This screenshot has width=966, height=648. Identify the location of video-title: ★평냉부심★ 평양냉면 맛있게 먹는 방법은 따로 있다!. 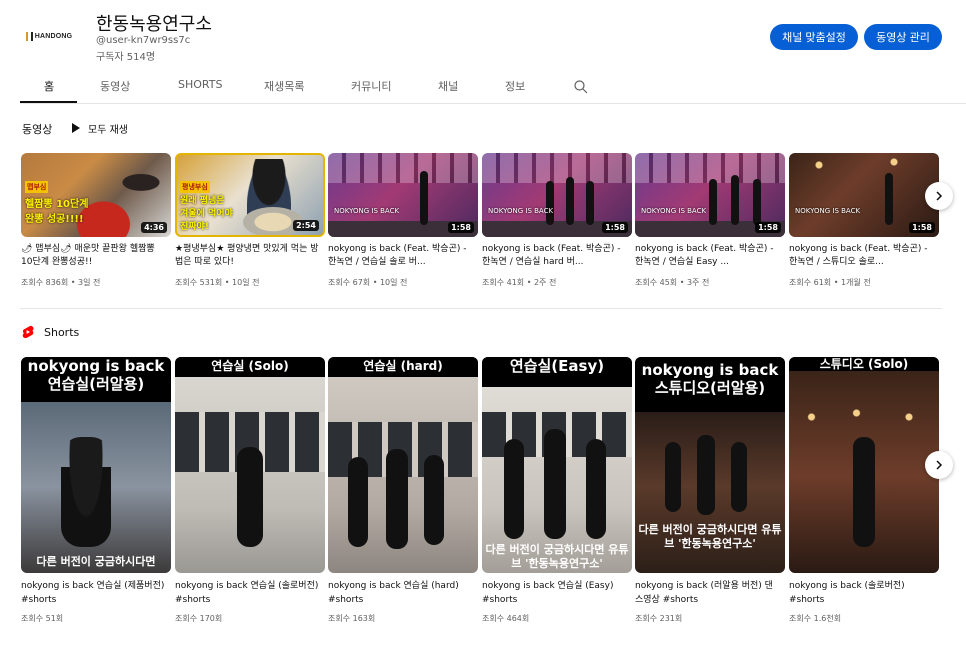
(247, 256).